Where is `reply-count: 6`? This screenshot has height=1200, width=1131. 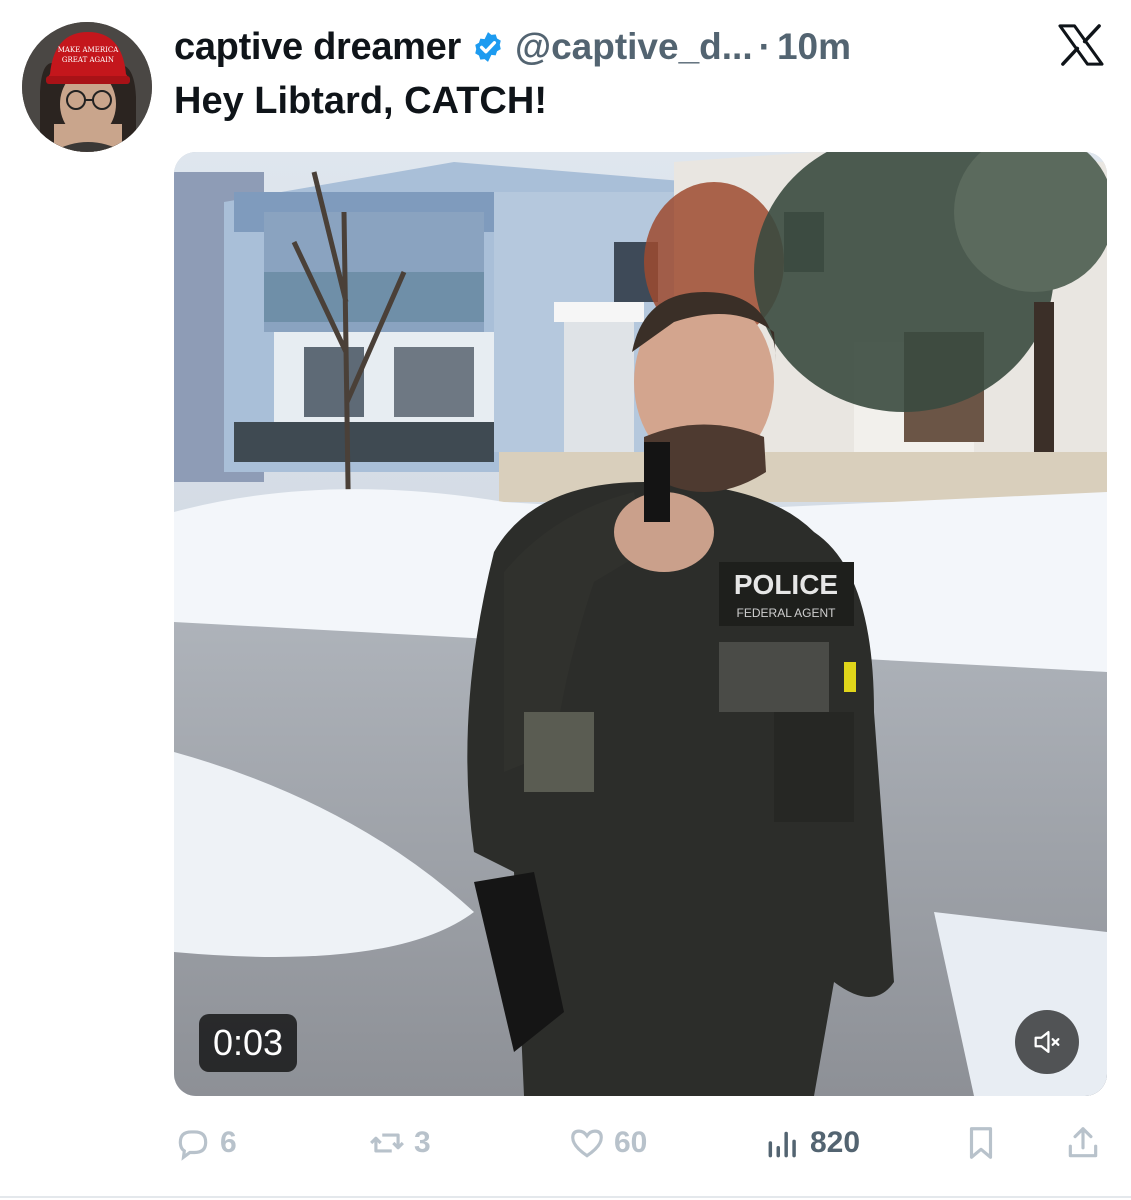
reply-count: 6 is located at coordinates (228, 1142).